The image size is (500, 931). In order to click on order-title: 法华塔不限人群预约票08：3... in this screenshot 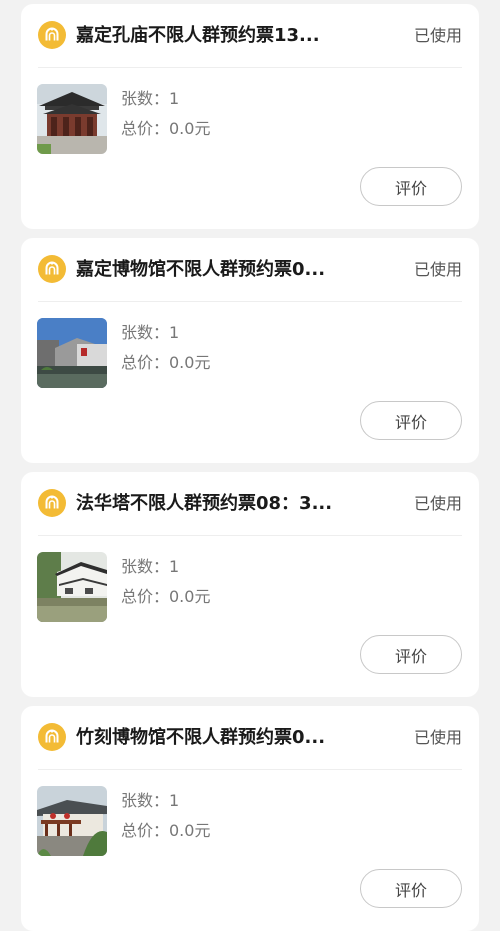, I will do `click(226, 504)`.